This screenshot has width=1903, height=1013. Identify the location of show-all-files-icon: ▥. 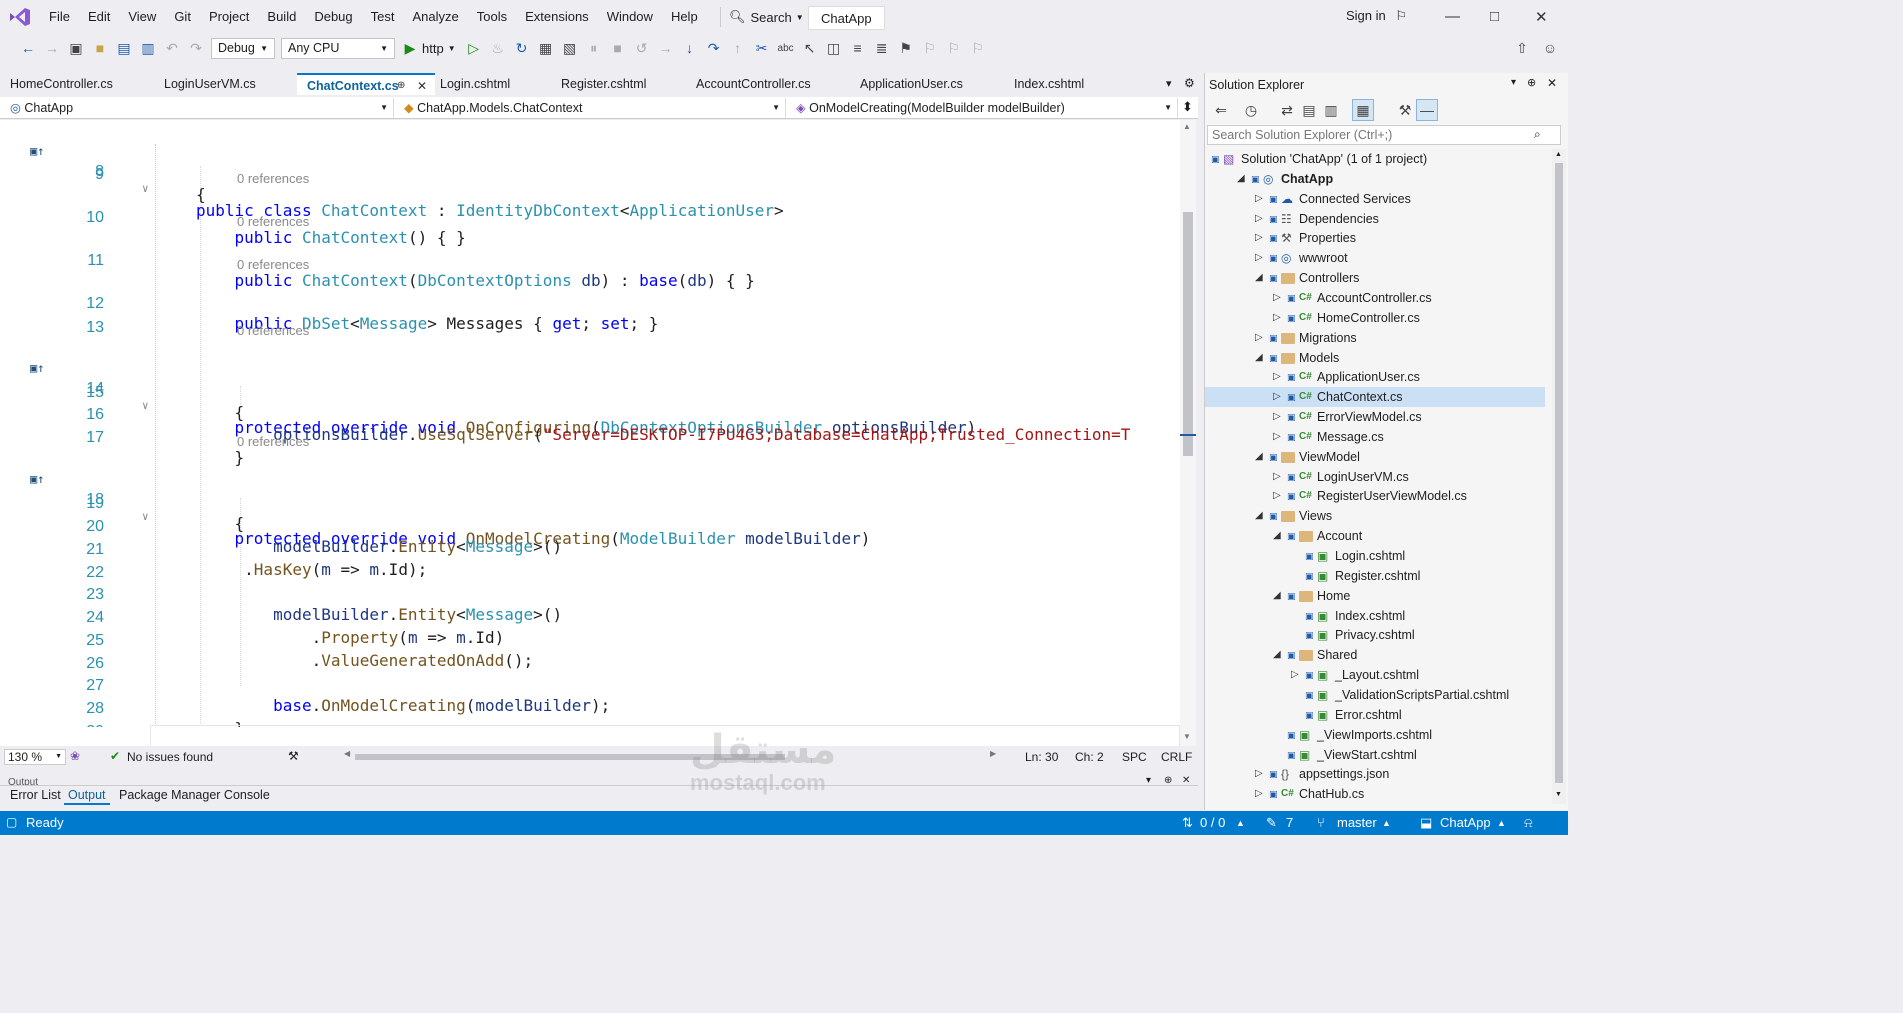
(1331, 110).